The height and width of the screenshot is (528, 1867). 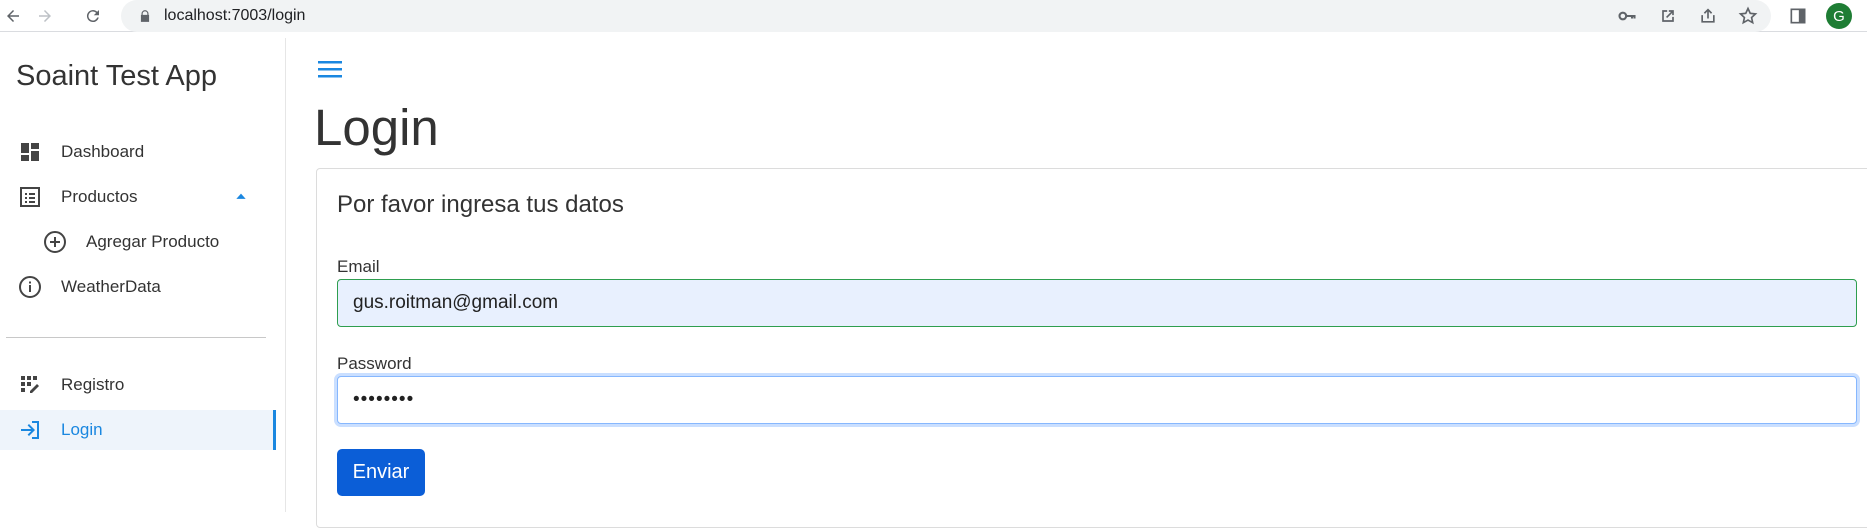 I want to click on sidebar-item-label: Dashboard, so click(x=103, y=151).